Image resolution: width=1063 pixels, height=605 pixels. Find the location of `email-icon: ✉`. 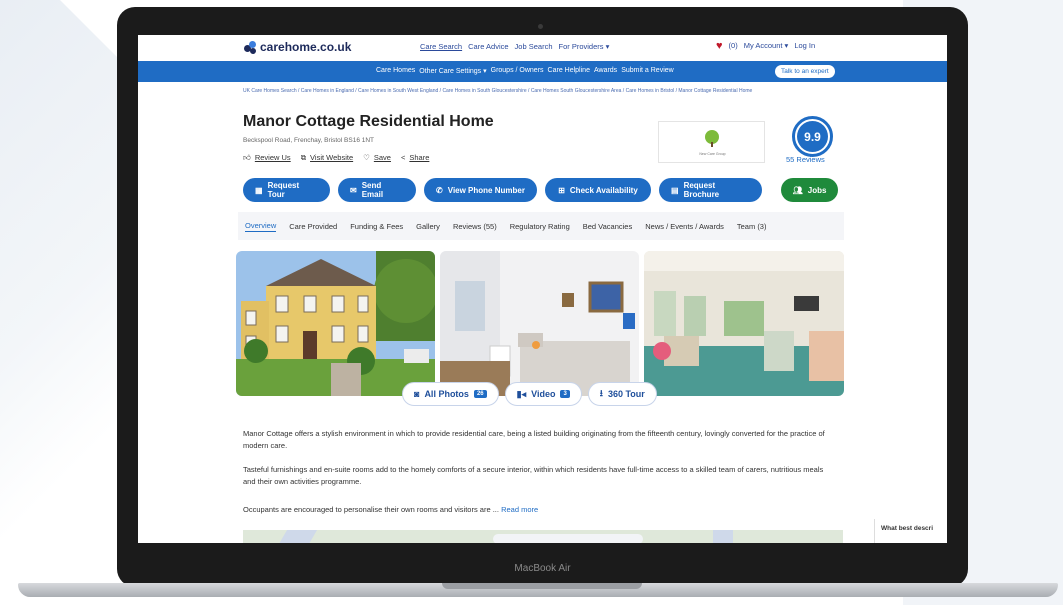

email-icon: ✉ is located at coordinates (353, 190).